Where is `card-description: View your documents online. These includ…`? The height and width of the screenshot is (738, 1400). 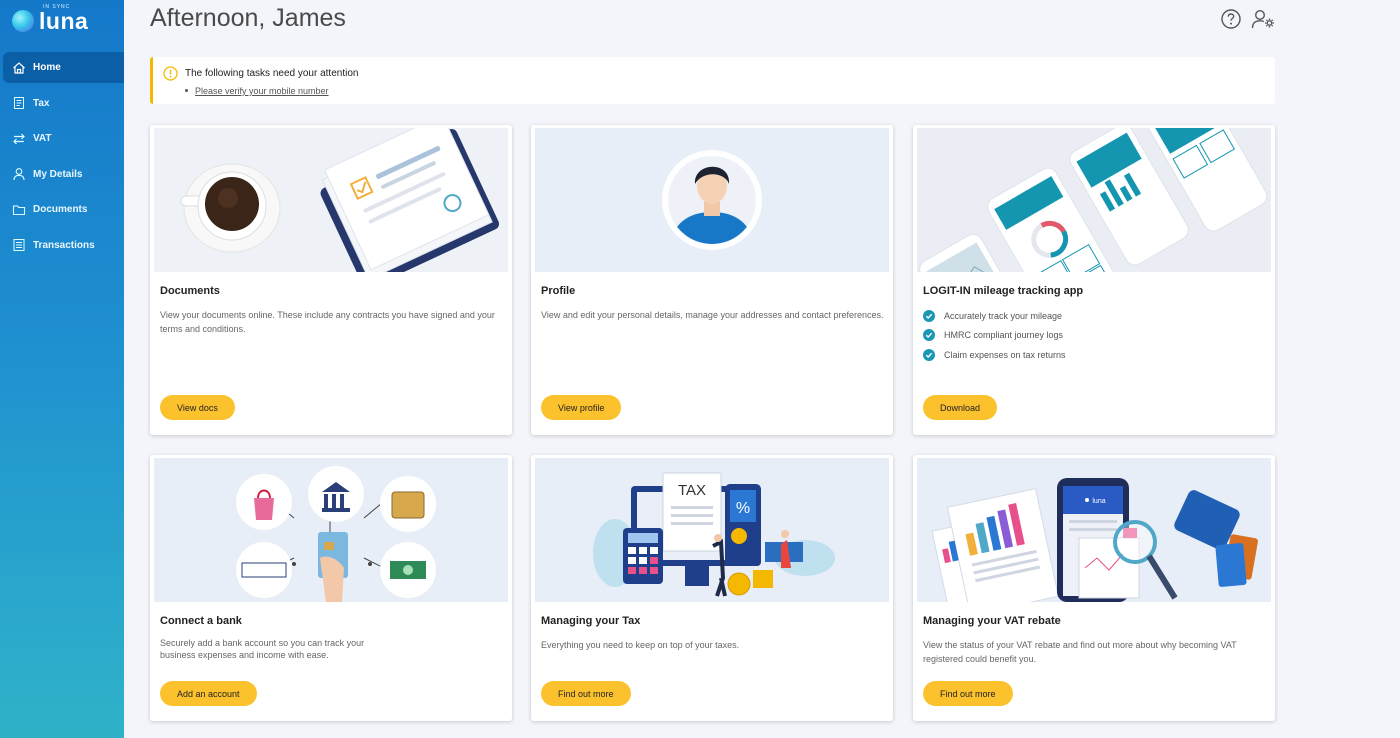
card-description: View your documents online. These includ… is located at coordinates (327, 322).